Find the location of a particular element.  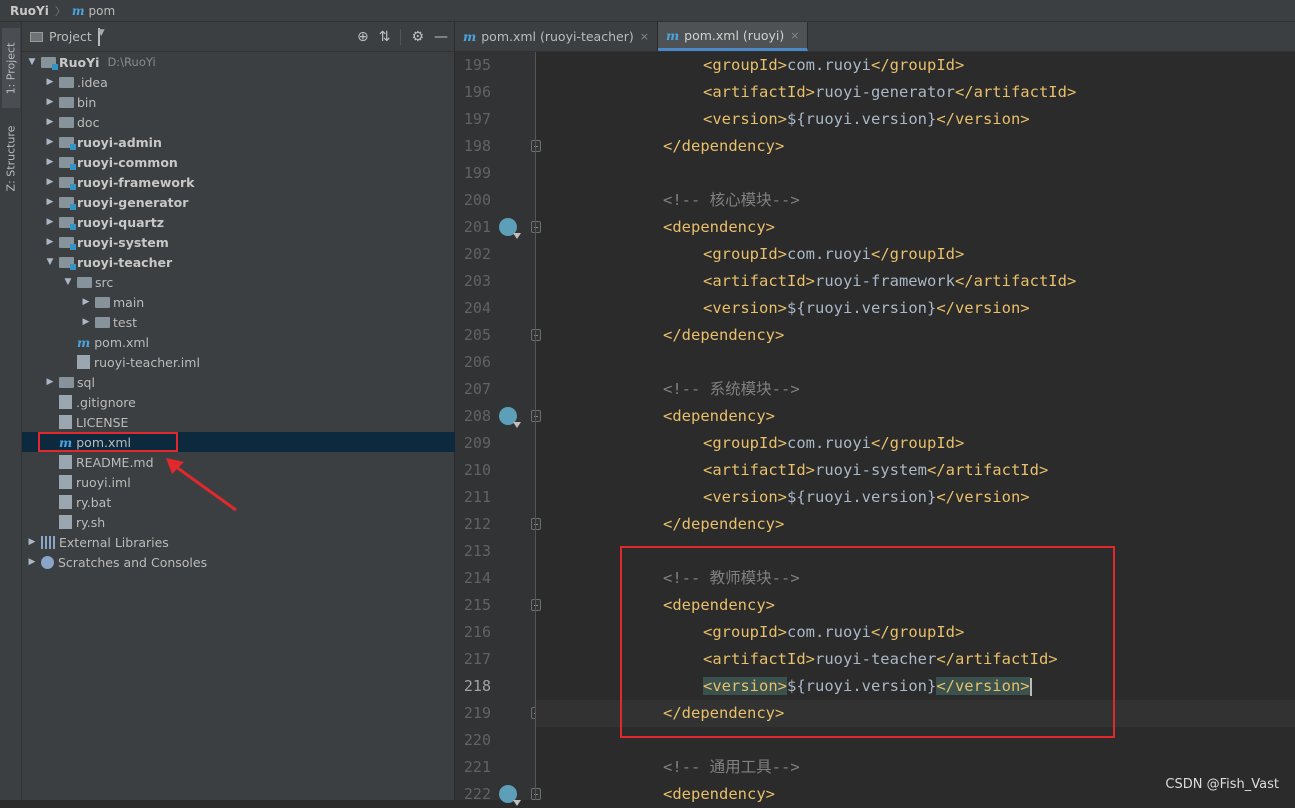

line-number: 216 is located at coordinates (477, 632).